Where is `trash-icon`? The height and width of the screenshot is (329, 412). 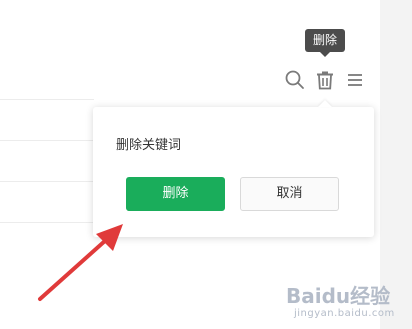 trash-icon is located at coordinates (325, 80).